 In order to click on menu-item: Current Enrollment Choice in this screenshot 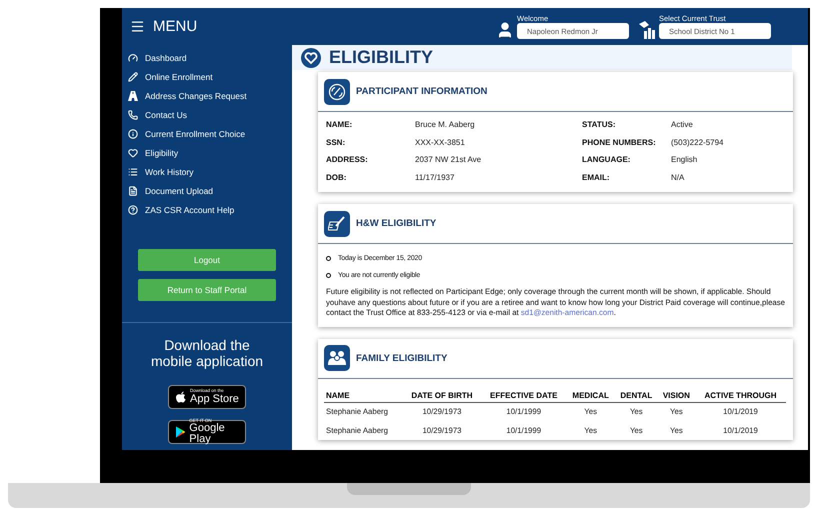, I will do `click(210, 134)`.